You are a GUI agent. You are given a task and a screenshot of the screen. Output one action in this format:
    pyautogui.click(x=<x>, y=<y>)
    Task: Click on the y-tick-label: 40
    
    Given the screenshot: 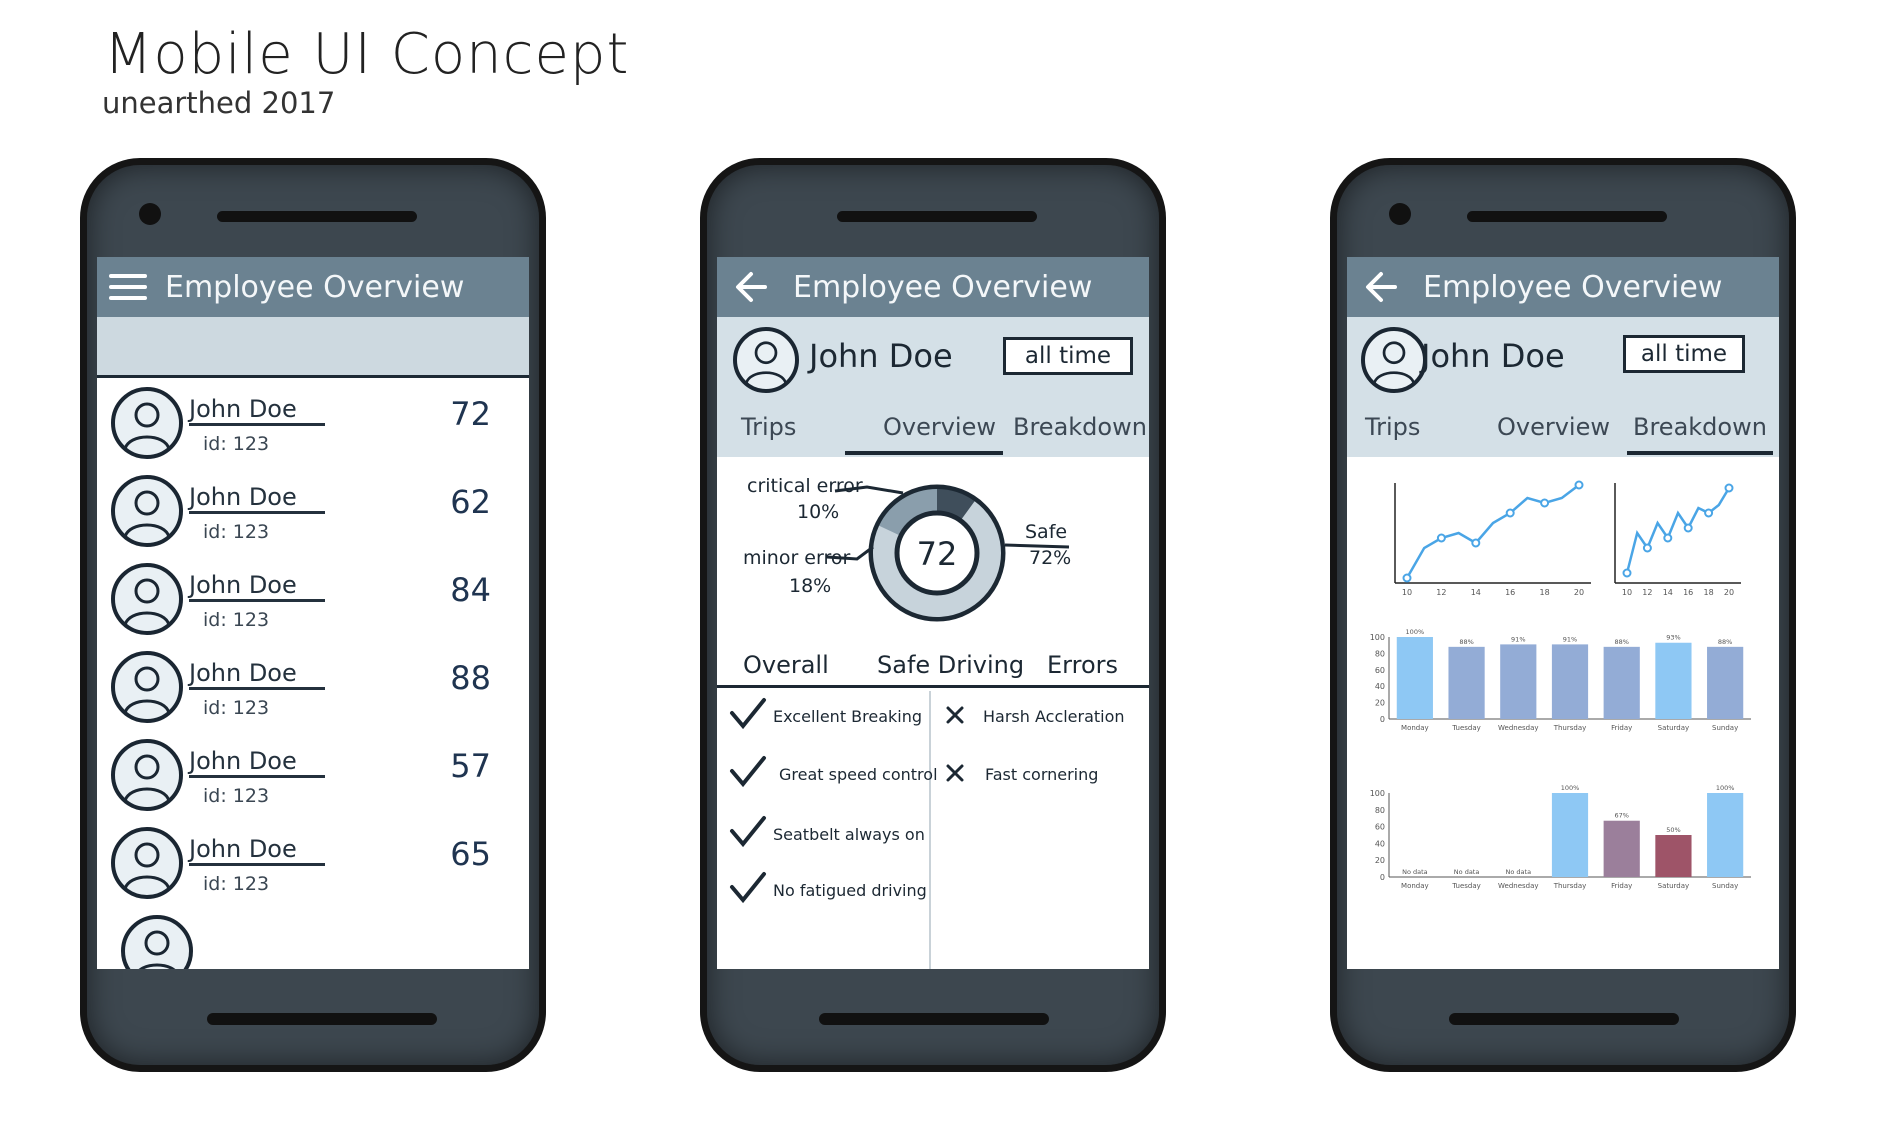 What is the action you would take?
    pyautogui.click(x=1380, y=686)
    